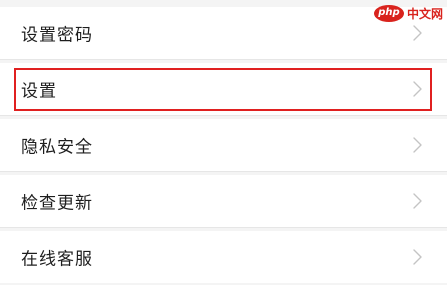  Describe the element at coordinates (57, 259) in the screenshot. I see `menu-item-label: 在线客服` at that location.